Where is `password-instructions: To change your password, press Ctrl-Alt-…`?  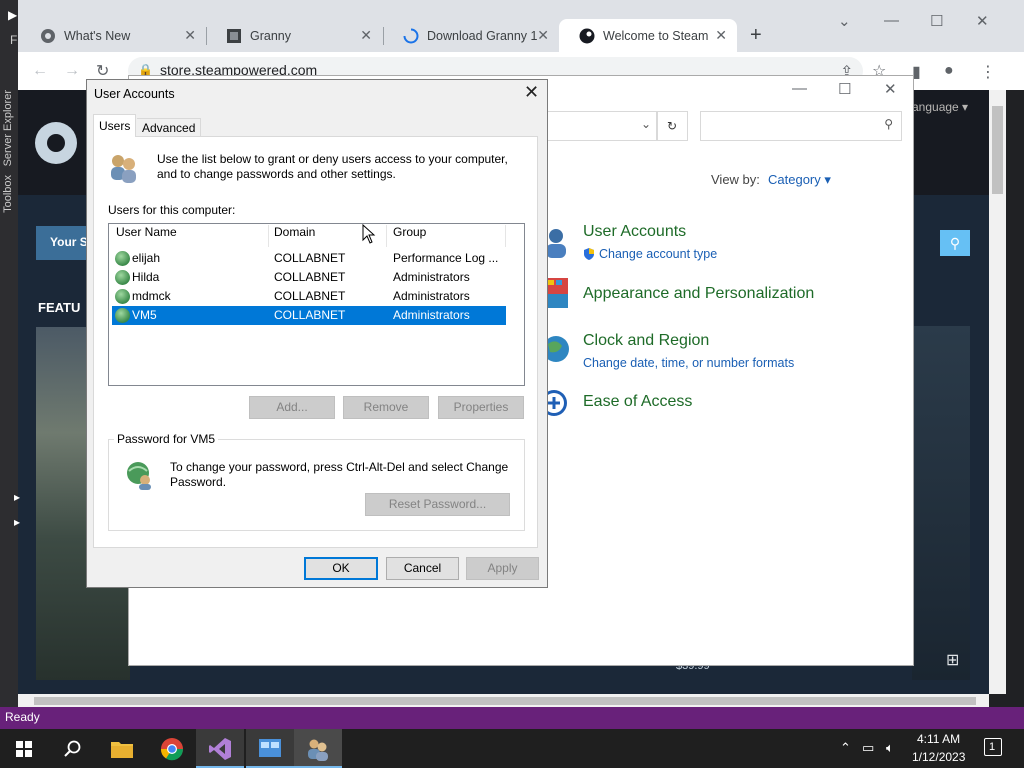 password-instructions: To change your password, press Ctrl-Alt-… is located at coordinates (339, 474).